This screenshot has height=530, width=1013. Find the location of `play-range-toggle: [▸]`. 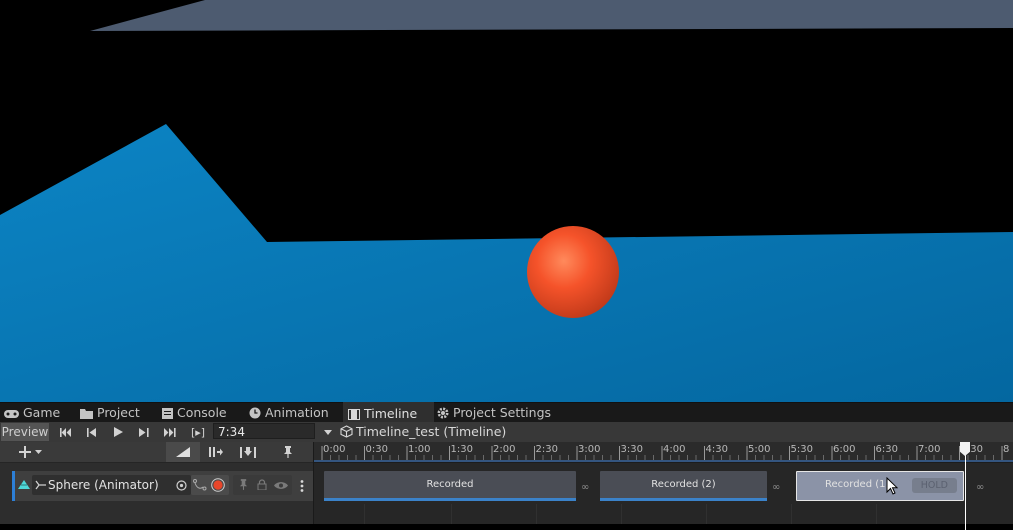

play-range-toggle: [▸] is located at coordinates (198, 432).